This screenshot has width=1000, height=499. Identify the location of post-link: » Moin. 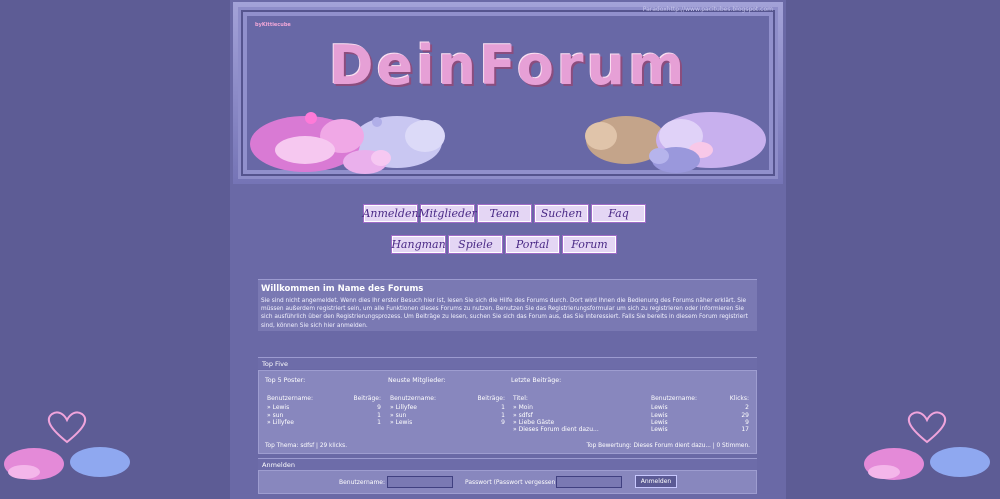
(582, 407).